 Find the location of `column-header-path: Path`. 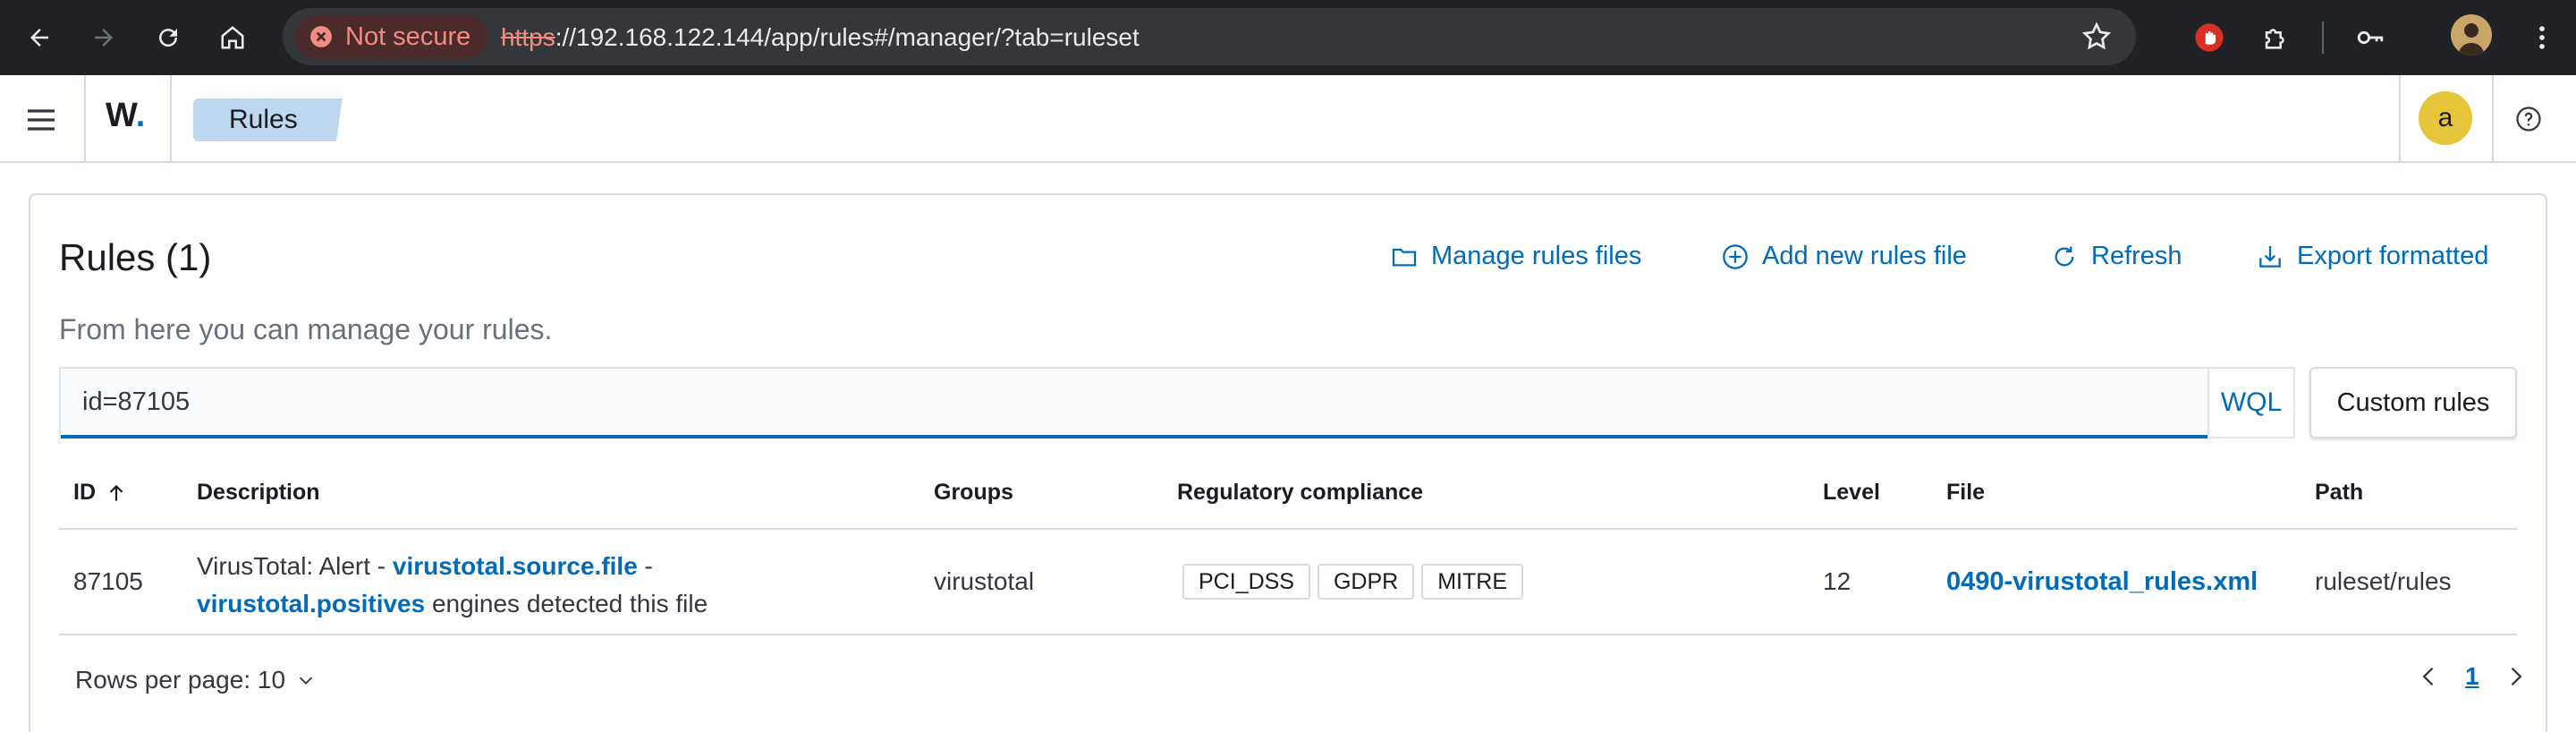

column-header-path: Path is located at coordinates (2339, 493).